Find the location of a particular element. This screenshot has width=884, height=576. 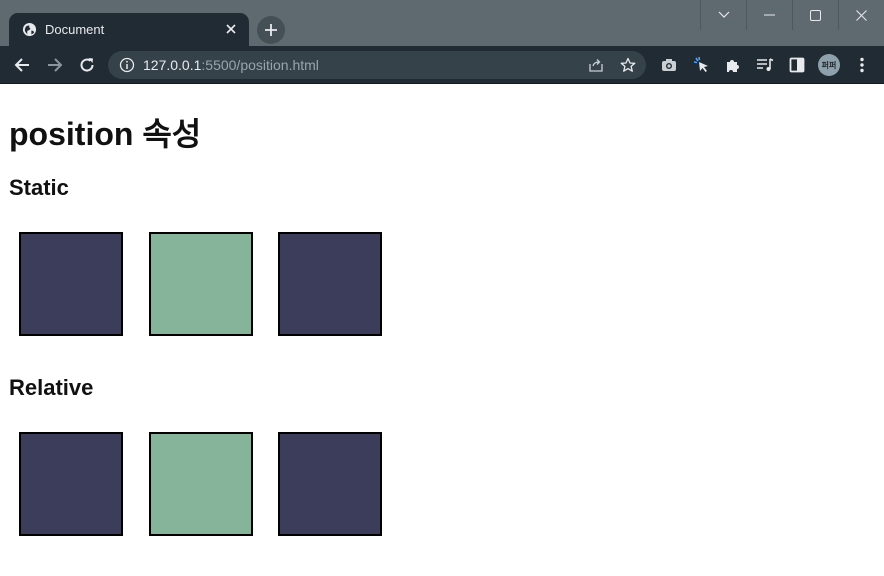

minimize-button is located at coordinates (769, 15).